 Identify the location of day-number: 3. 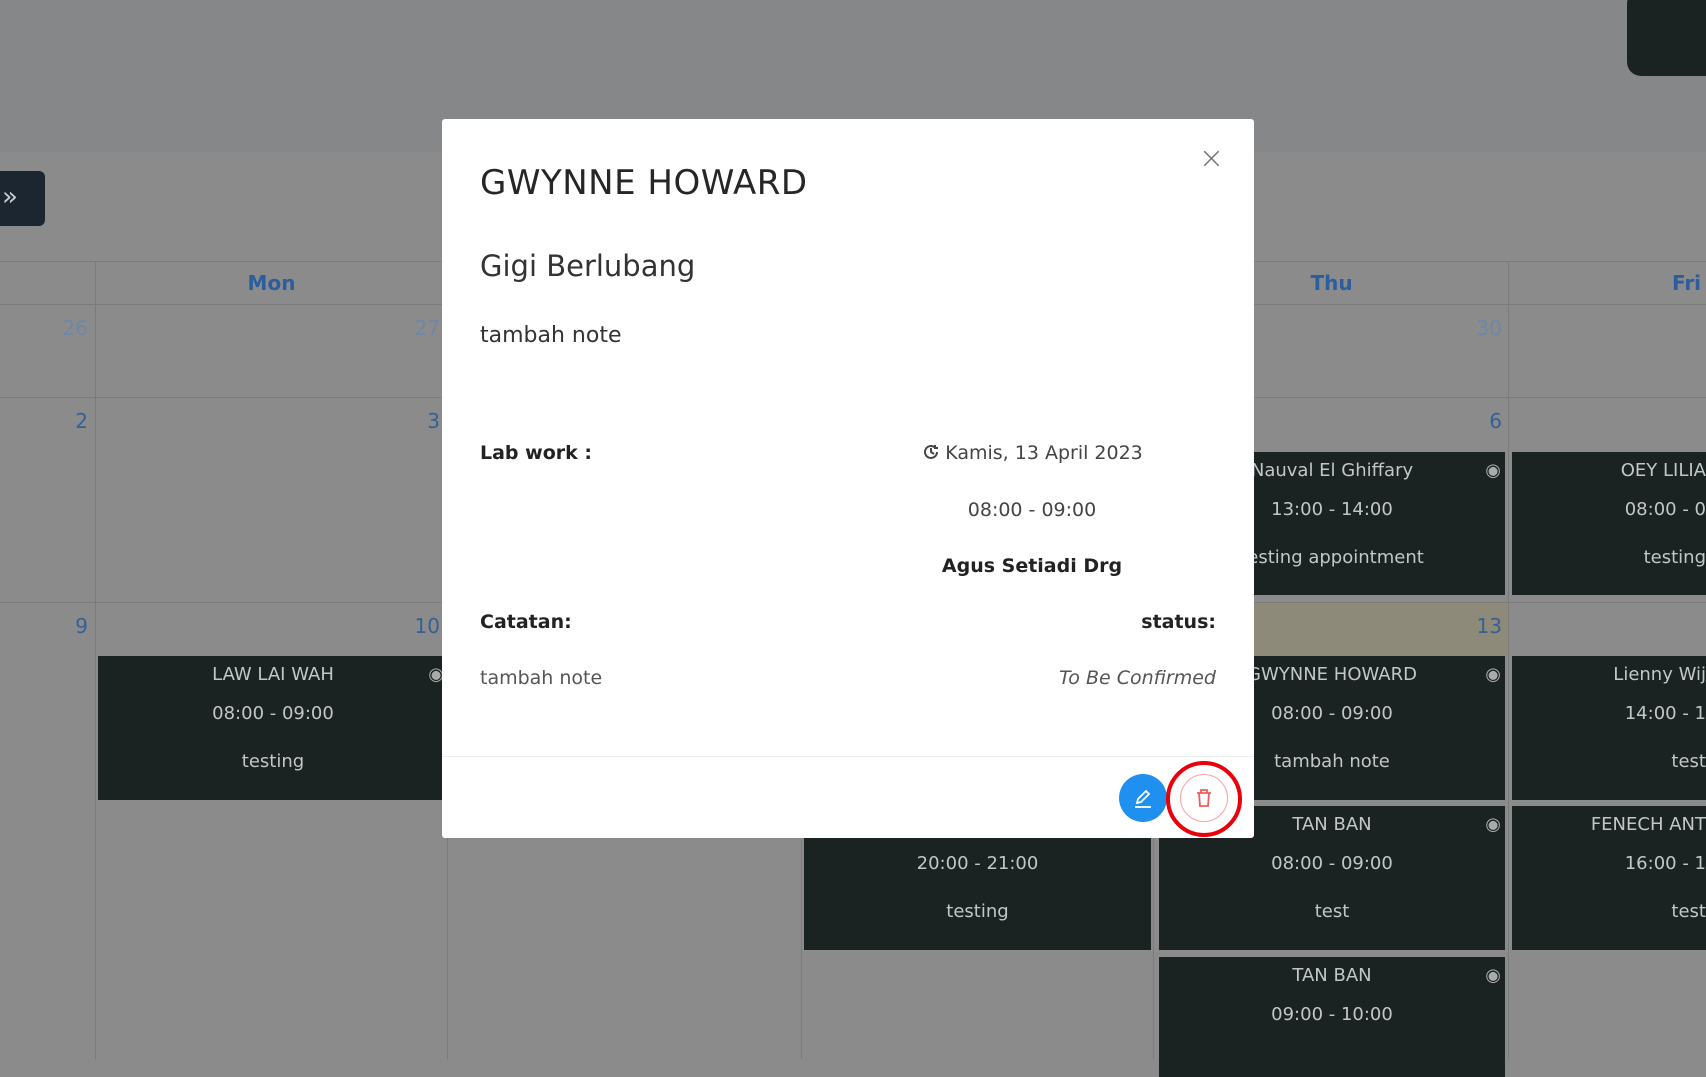
(420, 421).